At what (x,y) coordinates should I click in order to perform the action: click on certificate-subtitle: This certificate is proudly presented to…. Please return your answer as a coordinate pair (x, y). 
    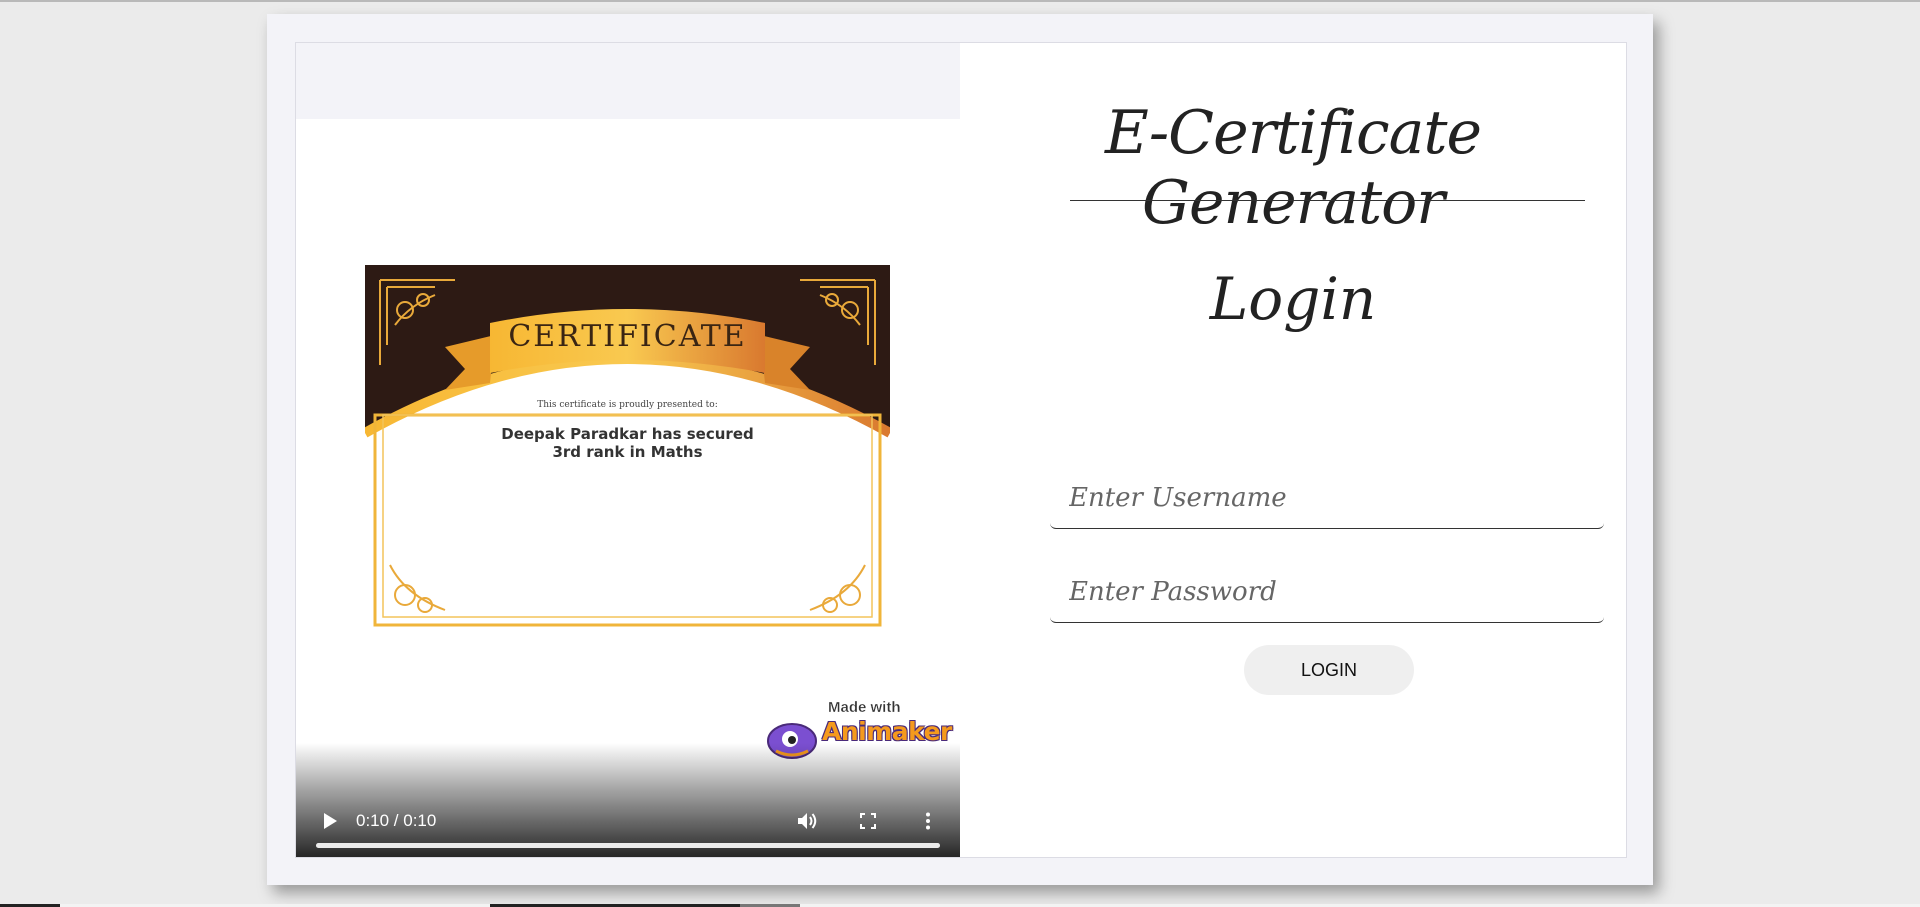
    Looking at the image, I should click on (627, 405).